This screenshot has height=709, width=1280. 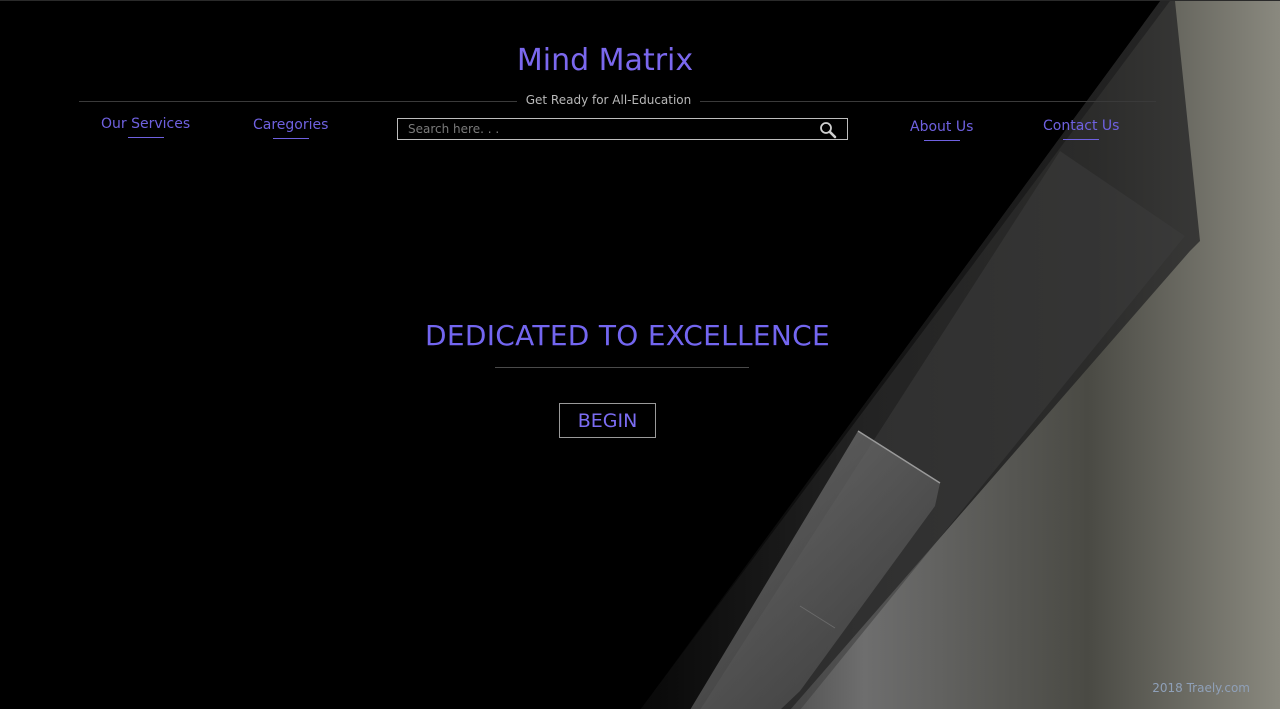 I want to click on nav-link-categories: Caregories, so click(x=291, y=128).